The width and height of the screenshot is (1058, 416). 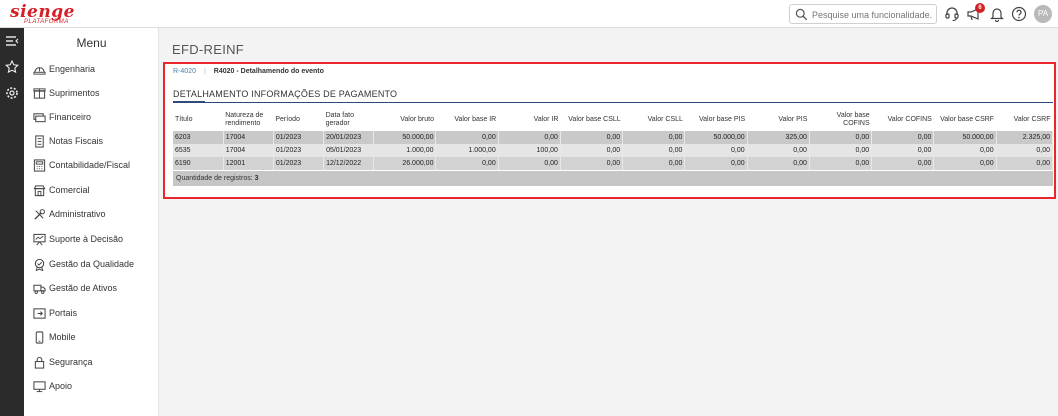 I want to click on record-count: Quantidade de registros: 3, so click(x=613, y=178).